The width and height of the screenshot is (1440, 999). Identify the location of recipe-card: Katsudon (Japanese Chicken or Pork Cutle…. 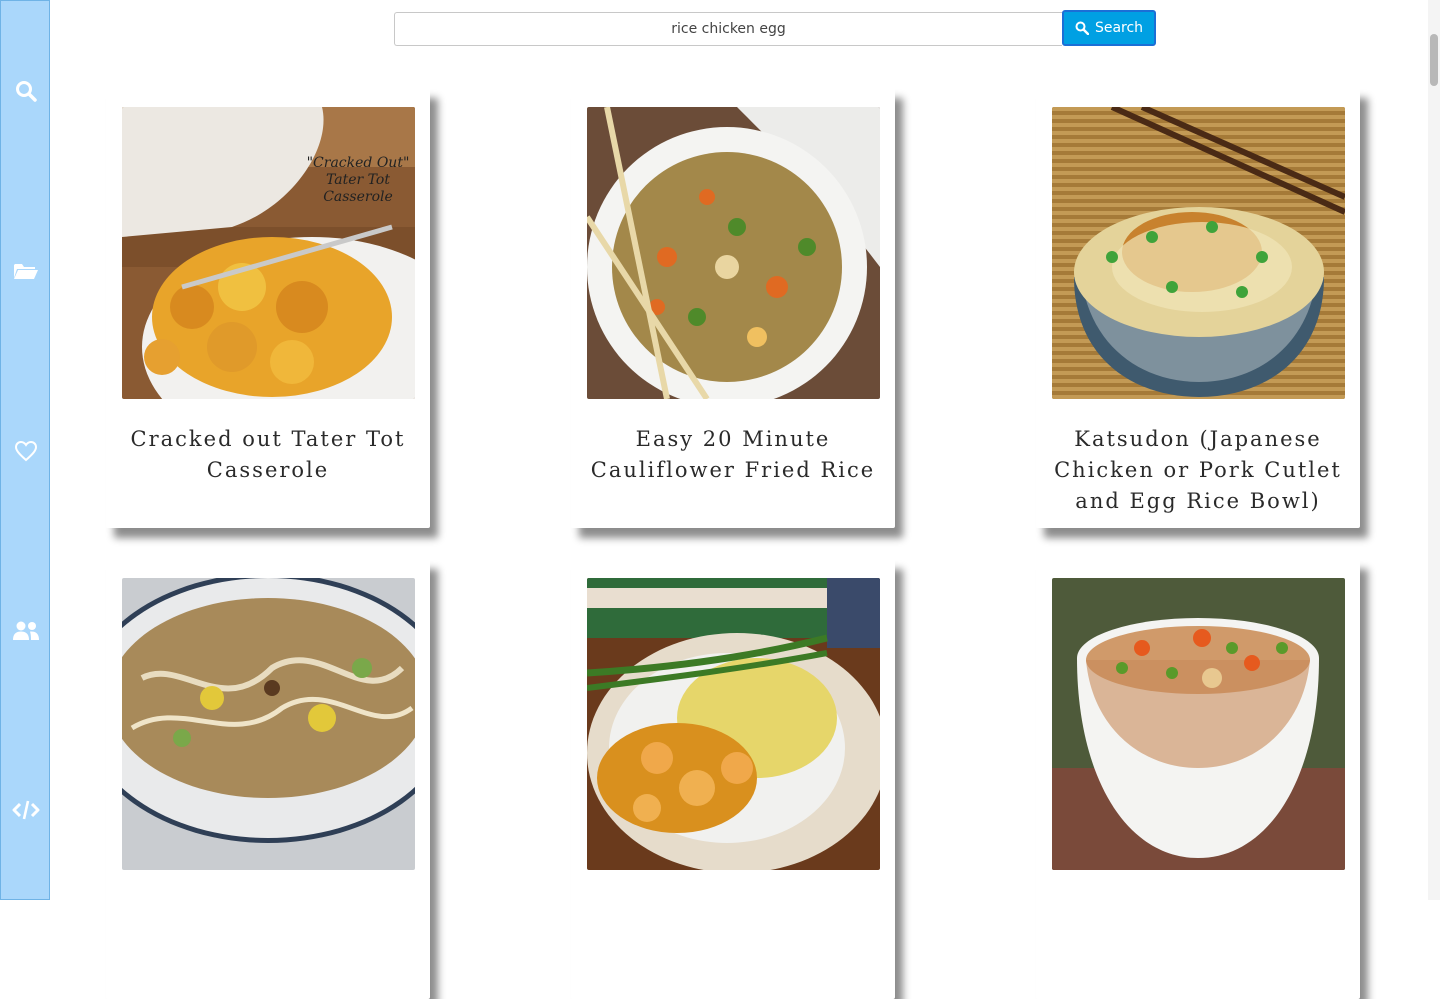
(1198, 308).